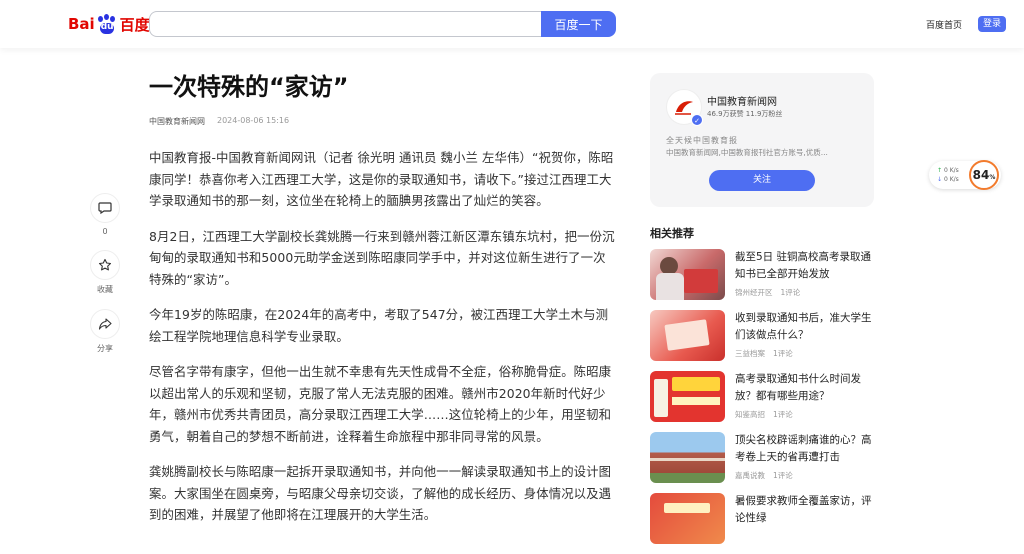  I want to click on memory-usage-badge: 84%, so click(984, 175).